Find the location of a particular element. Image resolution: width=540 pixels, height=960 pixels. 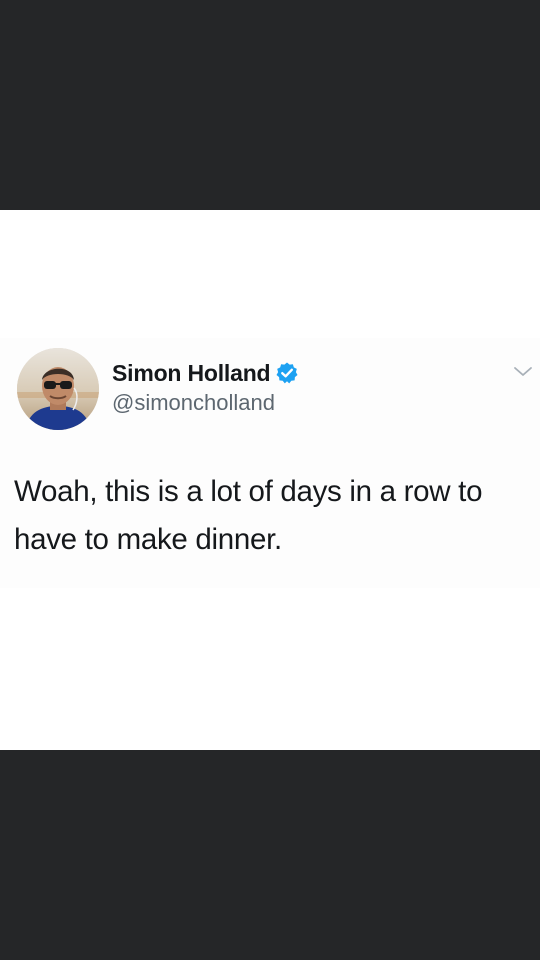

avatar is located at coordinates (58, 389).